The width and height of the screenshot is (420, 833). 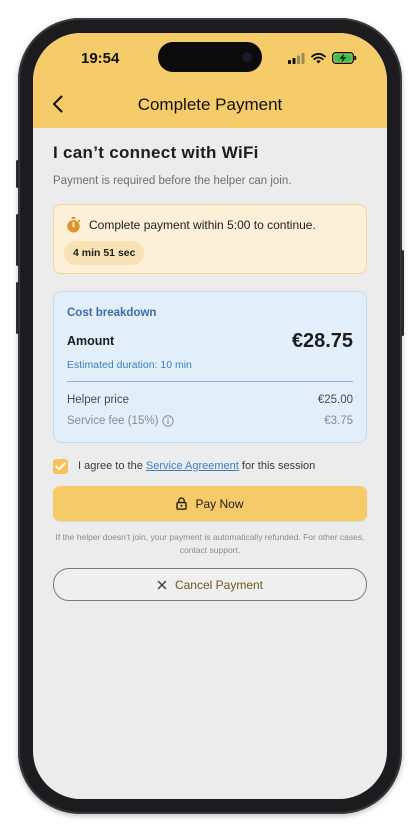 I want to click on service-fee-row: Service fee (15%), so click(x=121, y=421).